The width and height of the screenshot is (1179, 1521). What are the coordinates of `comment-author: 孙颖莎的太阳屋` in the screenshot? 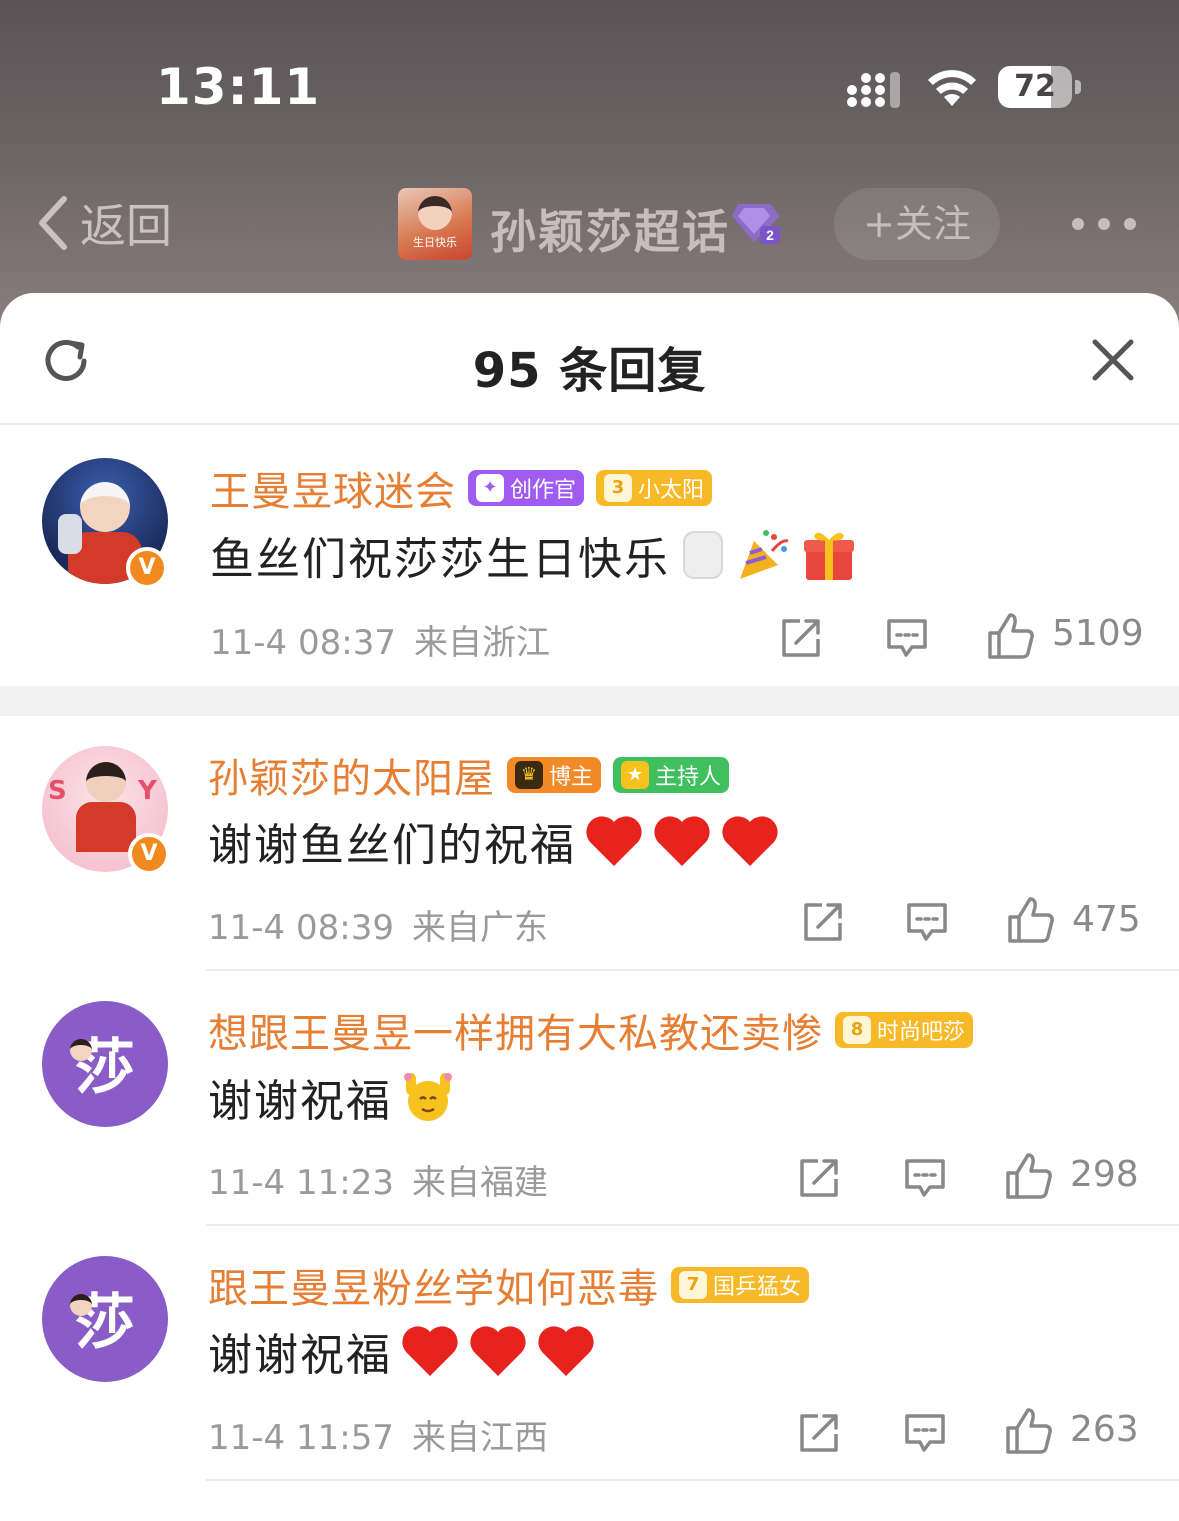 It's located at (351, 775).